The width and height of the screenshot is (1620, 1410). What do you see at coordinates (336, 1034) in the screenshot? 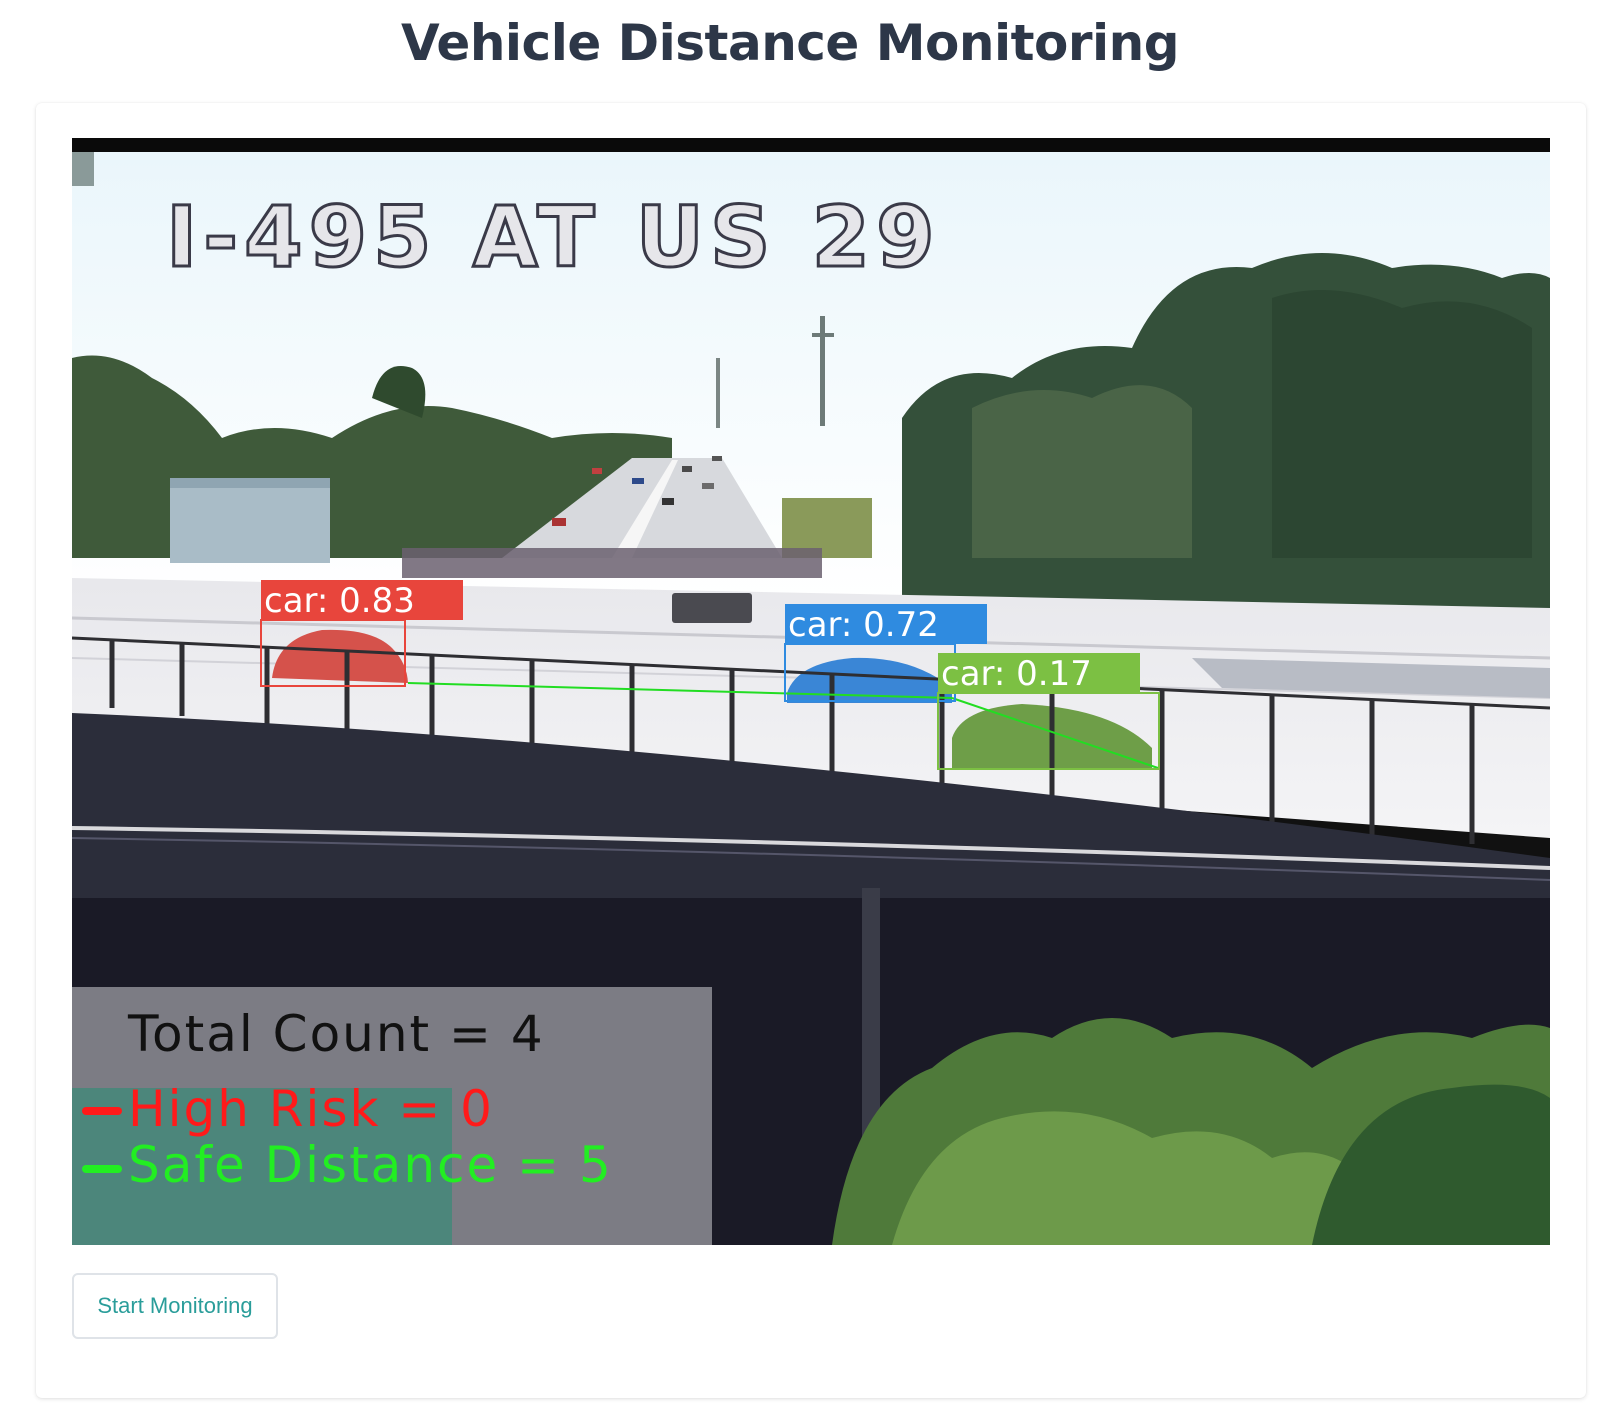
I see `total-count-text: Total Count = 4` at bounding box center [336, 1034].